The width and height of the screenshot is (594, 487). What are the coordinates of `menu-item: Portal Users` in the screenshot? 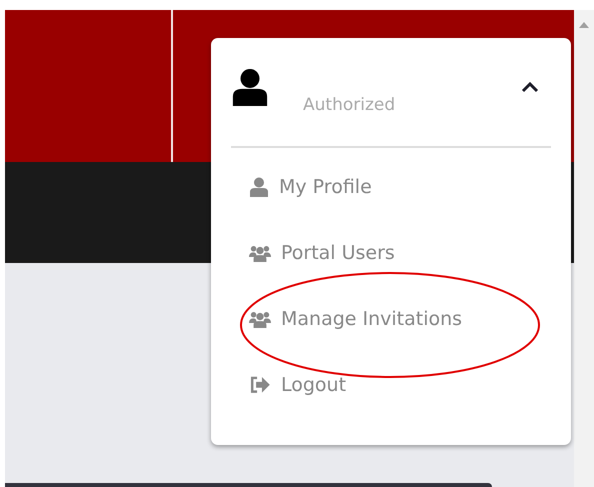 It's located at (391, 253).